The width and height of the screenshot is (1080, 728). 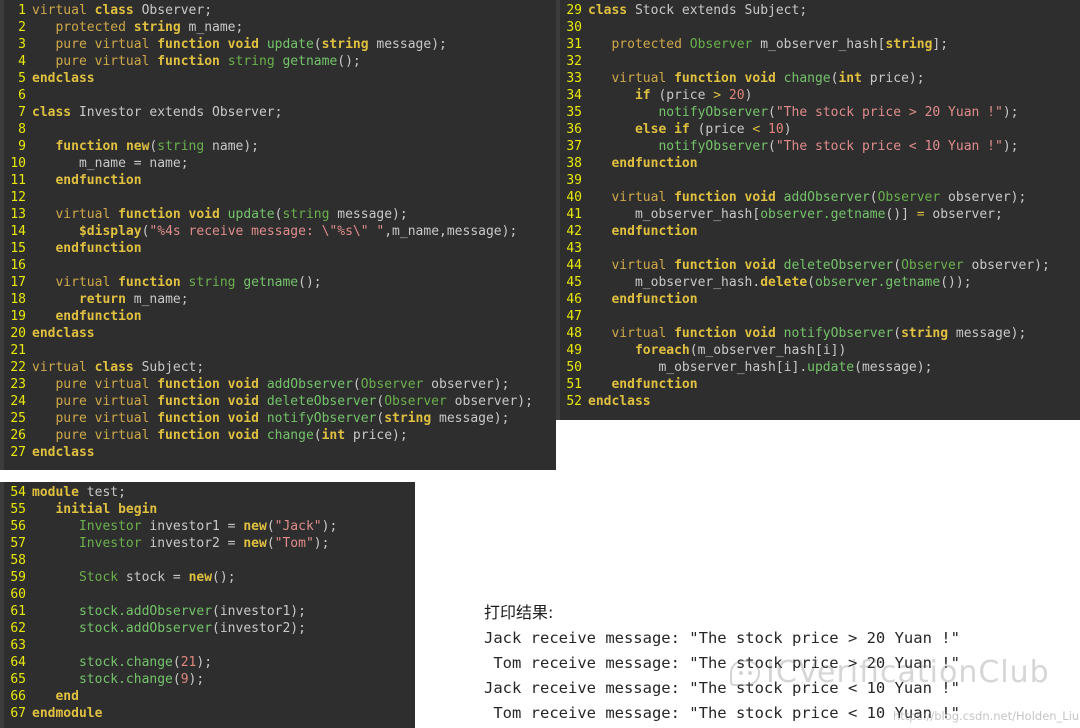 What do you see at coordinates (55, 492) in the screenshot?
I see `code-token: module` at bounding box center [55, 492].